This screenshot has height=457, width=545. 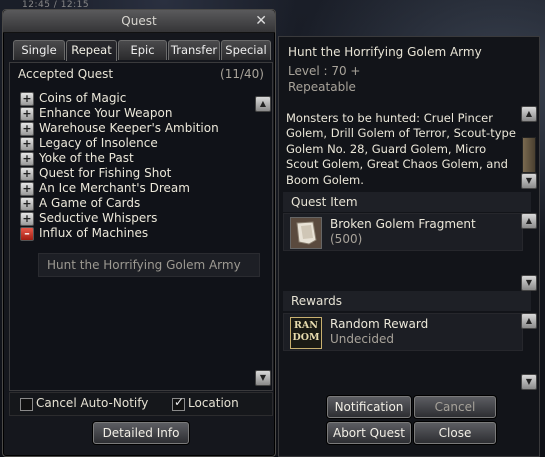 What do you see at coordinates (213, 403) in the screenshot?
I see `location-label: Location` at bounding box center [213, 403].